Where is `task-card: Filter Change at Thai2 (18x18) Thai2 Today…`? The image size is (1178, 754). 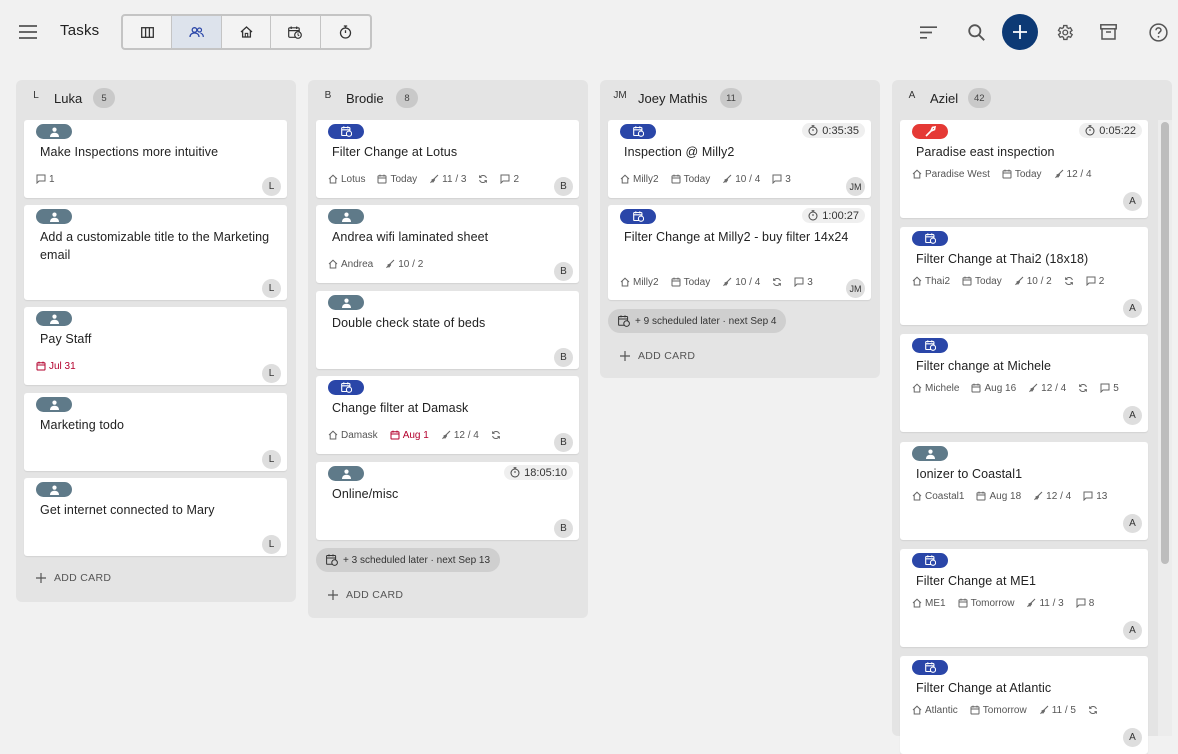 task-card: Filter Change at Thai2 (18x18) Thai2 Today… is located at coordinates (1024, 276).